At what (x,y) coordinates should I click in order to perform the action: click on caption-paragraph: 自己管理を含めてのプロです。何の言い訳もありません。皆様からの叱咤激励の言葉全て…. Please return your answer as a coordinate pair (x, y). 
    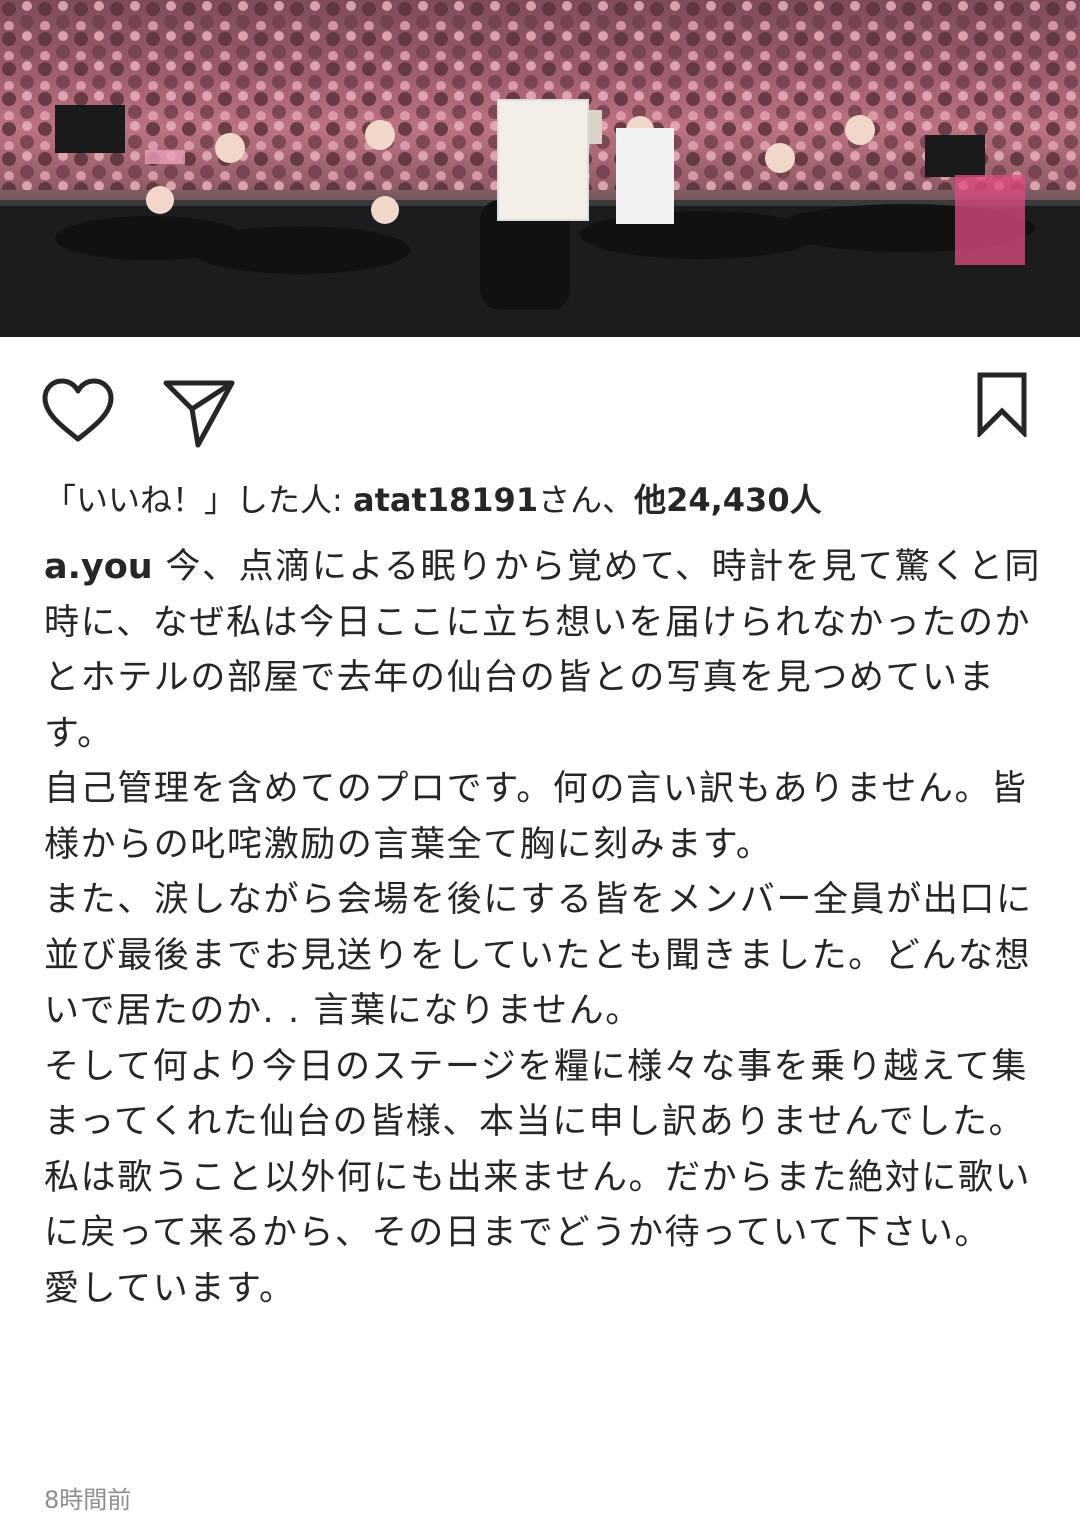
    Looking at the image, I should click on (536, 817).